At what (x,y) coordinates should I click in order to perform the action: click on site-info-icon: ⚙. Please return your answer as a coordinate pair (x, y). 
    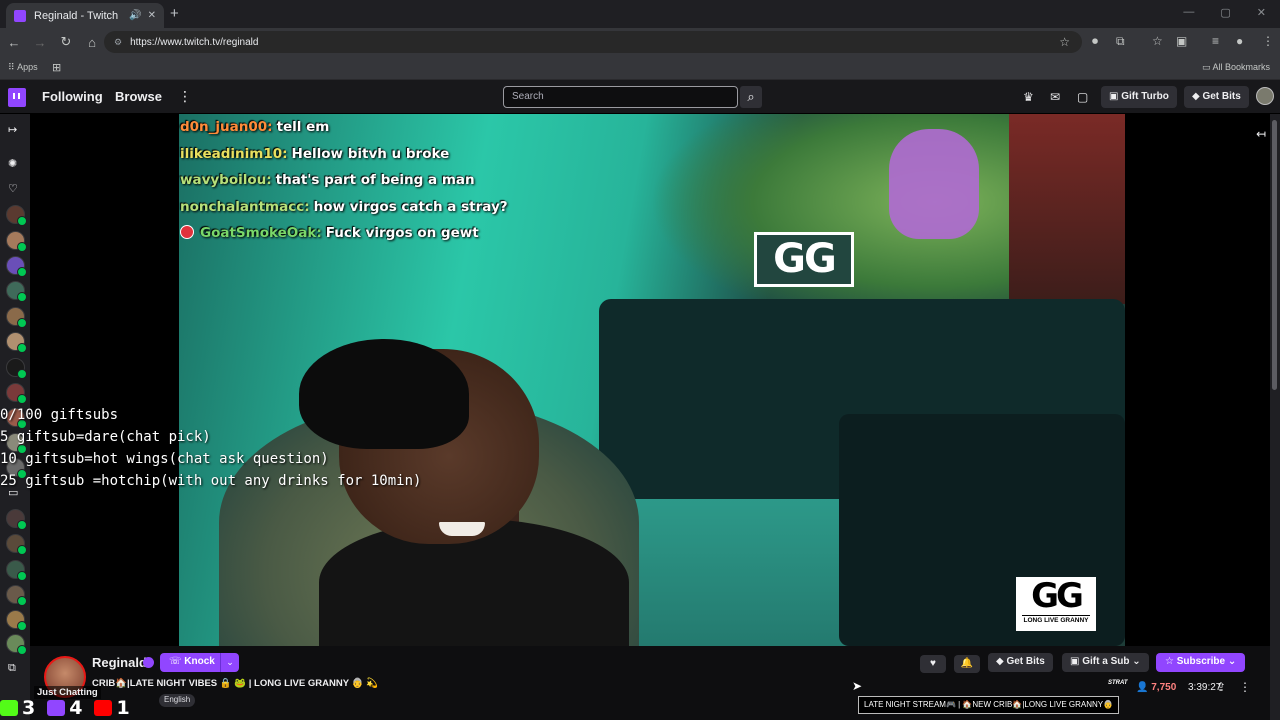
    Looking at the image, I should click on (118, 42).